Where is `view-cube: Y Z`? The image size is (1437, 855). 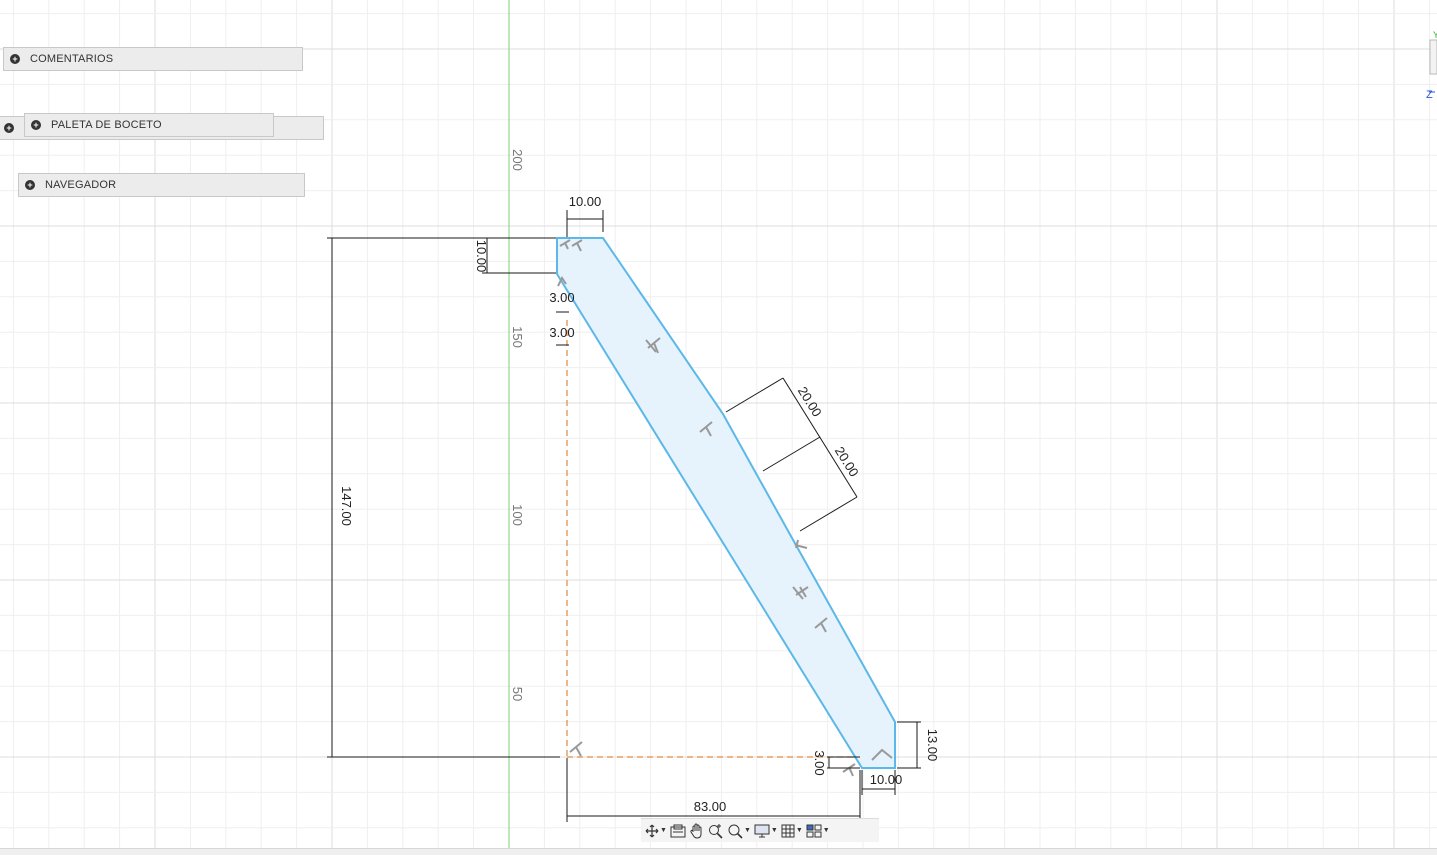
view-cube: Y Z is located at coordinates (1431, 65).